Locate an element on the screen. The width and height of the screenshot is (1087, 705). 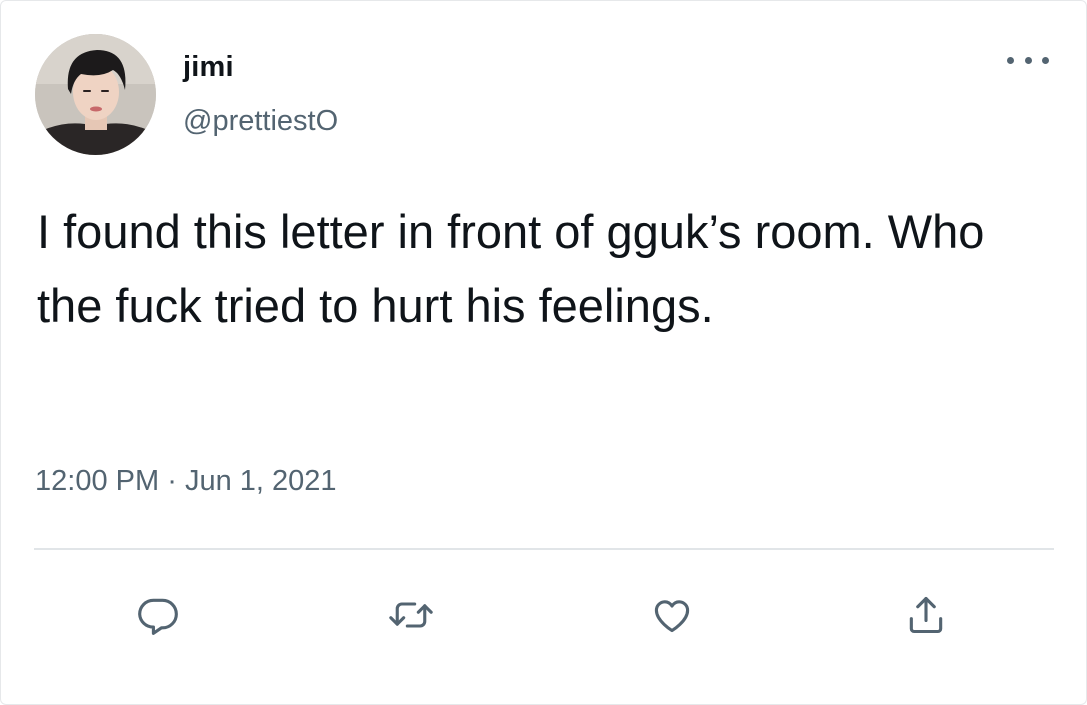
share-upload-icon is located at coordinates (926, 615).